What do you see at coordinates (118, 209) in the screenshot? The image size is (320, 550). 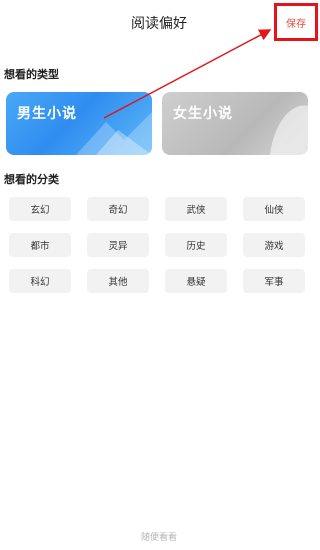 I see `category-tag: 奇幻` at bounding box center [118, 209].